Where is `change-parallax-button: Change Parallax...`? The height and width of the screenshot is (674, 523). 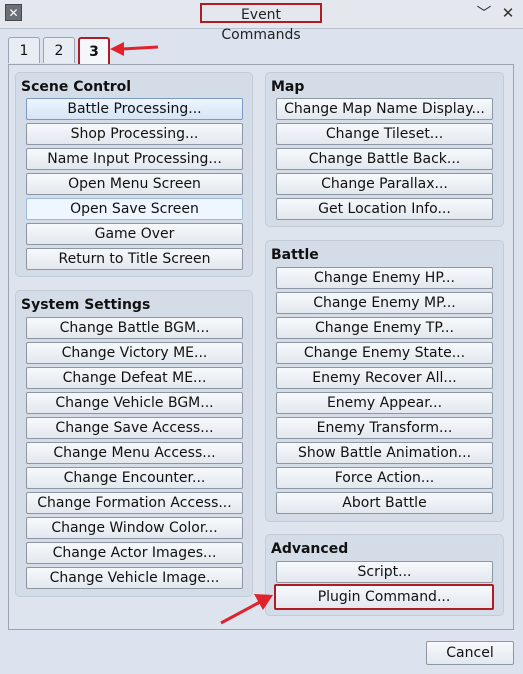 change-parallax-button: Change Parallax... is located at coordinates (384, 184).